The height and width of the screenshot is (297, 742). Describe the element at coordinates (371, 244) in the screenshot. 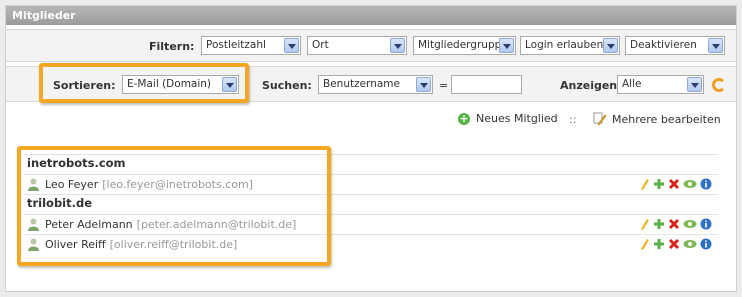

I see `table-row: Oliver Reiff [oliver.reiff@trilobit.de]` at that location.